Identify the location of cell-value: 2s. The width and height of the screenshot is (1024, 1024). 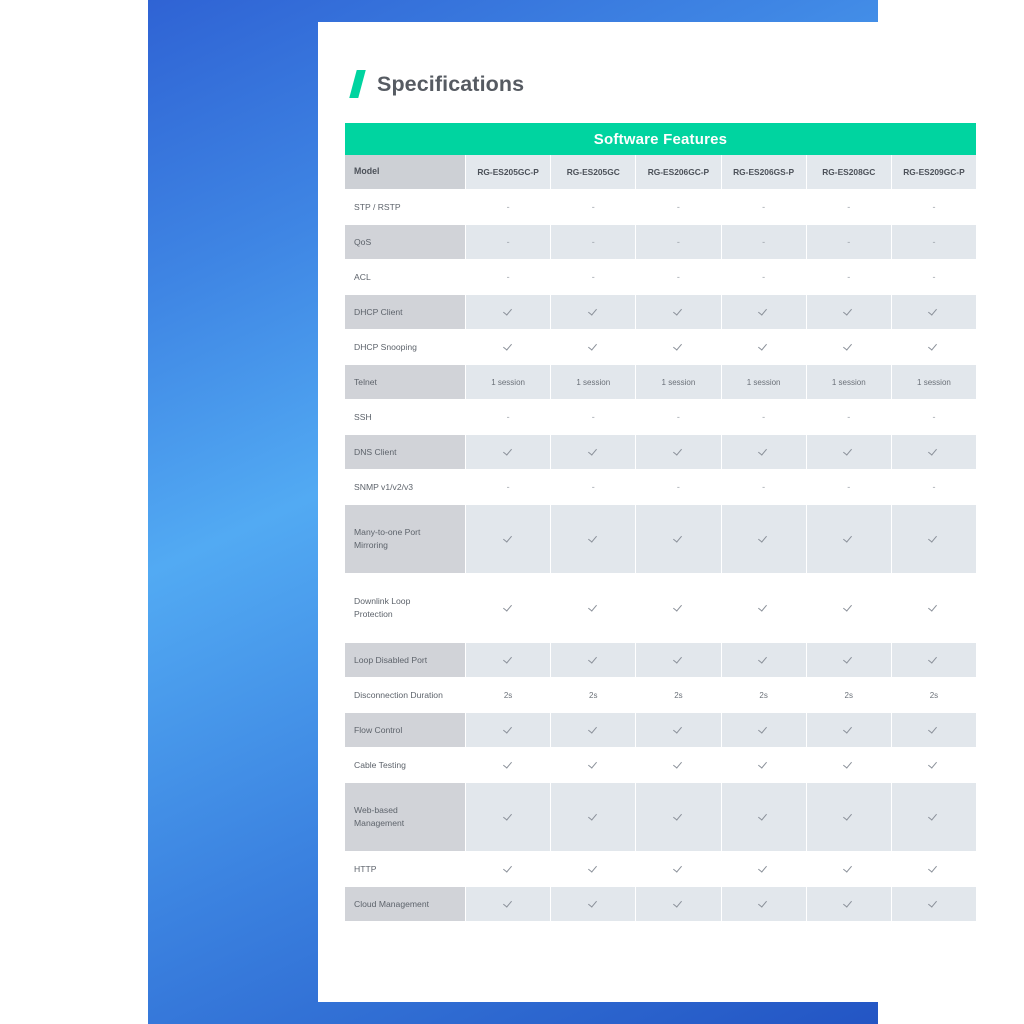
(763, 695).